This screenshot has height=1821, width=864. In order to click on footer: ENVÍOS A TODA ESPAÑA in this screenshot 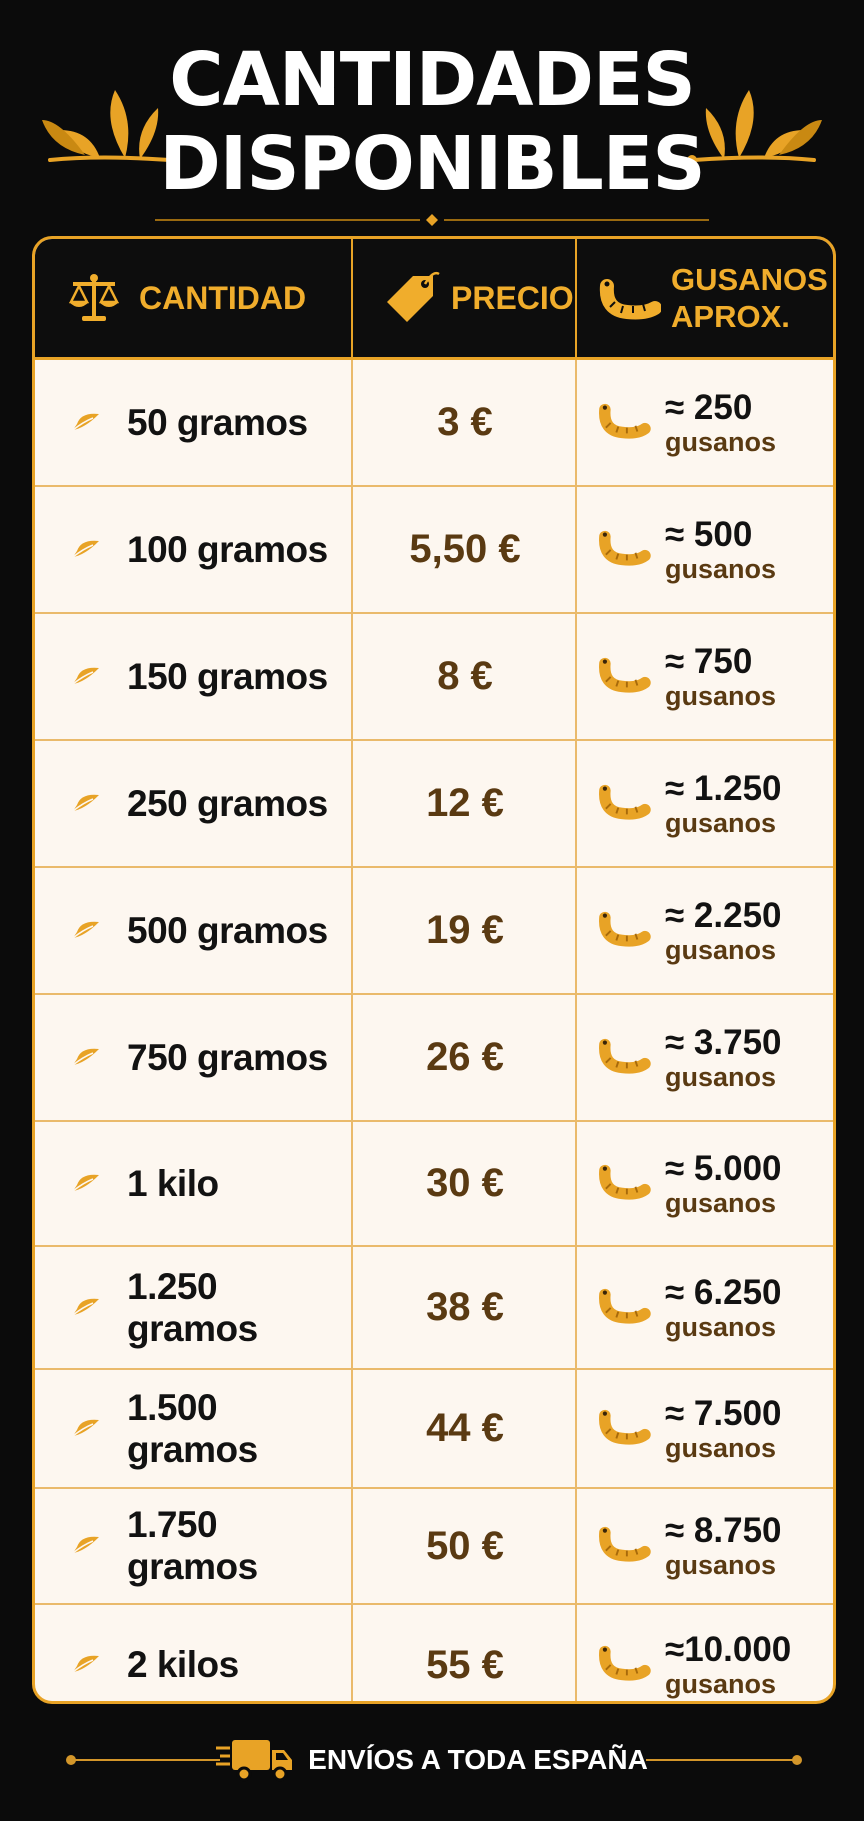, I will do `click(432, 1760)`.